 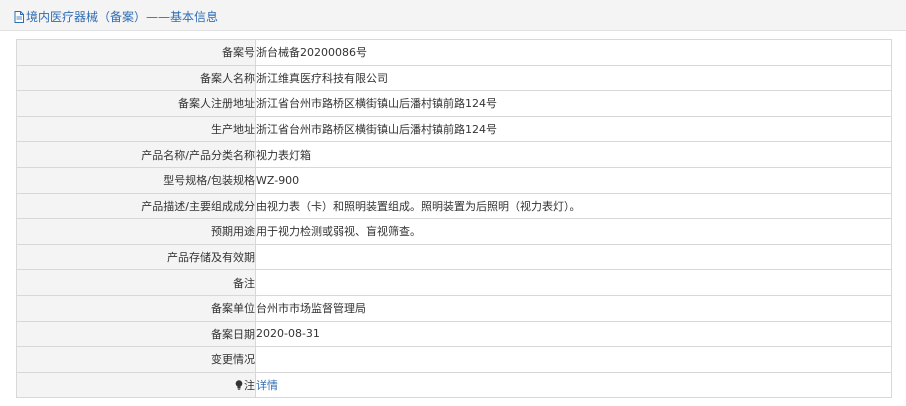 I want to click on field-value: 台州市市场监督管理局, so click(x=573, y=308).